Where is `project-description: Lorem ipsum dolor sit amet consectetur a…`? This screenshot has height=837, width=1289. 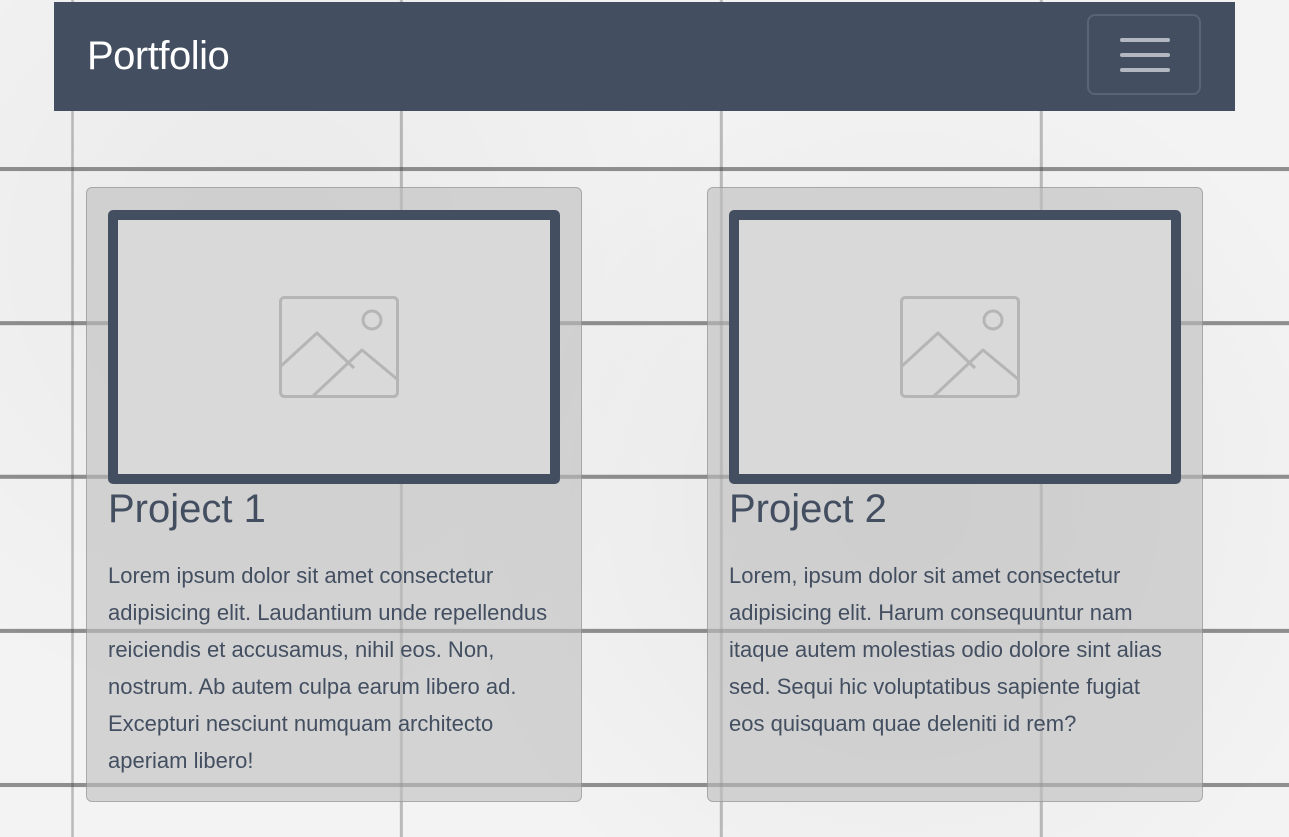
project-description: Lorem ipsum dolor sit amet consectetur a… is located at coordinates (328, 668).